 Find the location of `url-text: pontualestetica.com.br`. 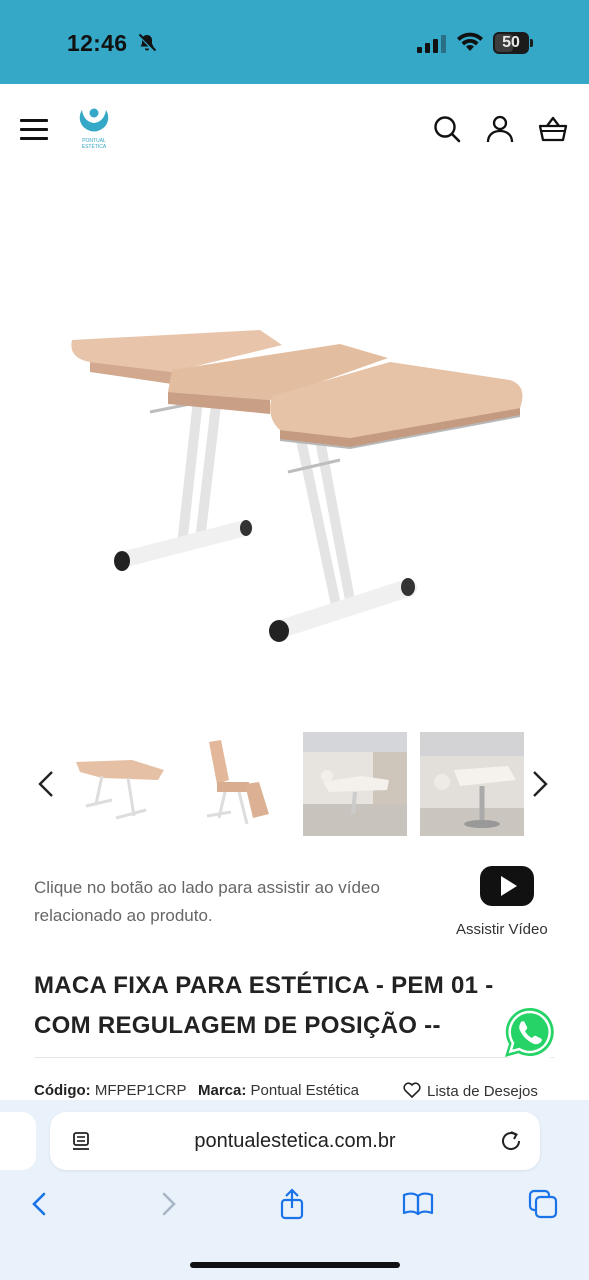

url-text: pontualestetica.com.br is located at coordinates (295, 1141).